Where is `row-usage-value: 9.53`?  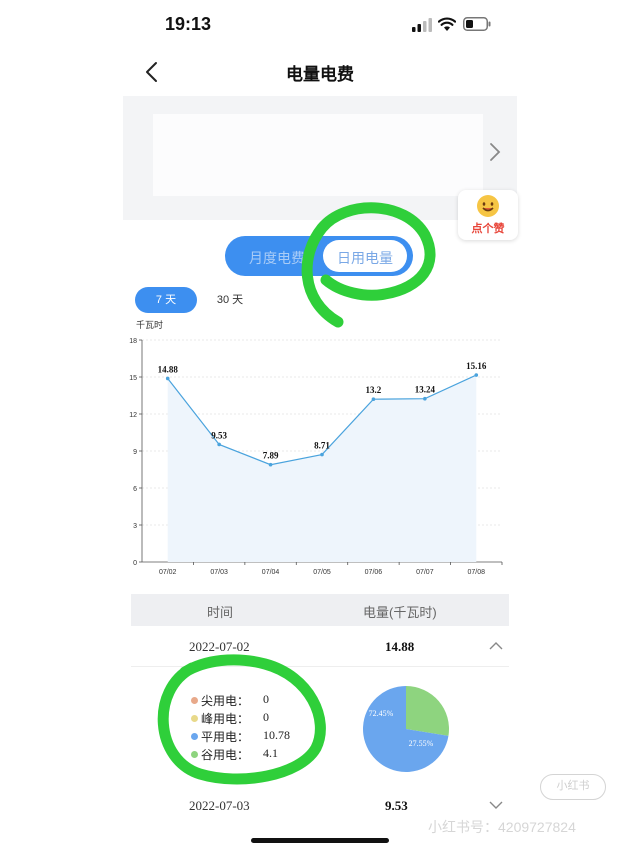 row-usage-value: 9.53 is located at coordinates (396, 805).